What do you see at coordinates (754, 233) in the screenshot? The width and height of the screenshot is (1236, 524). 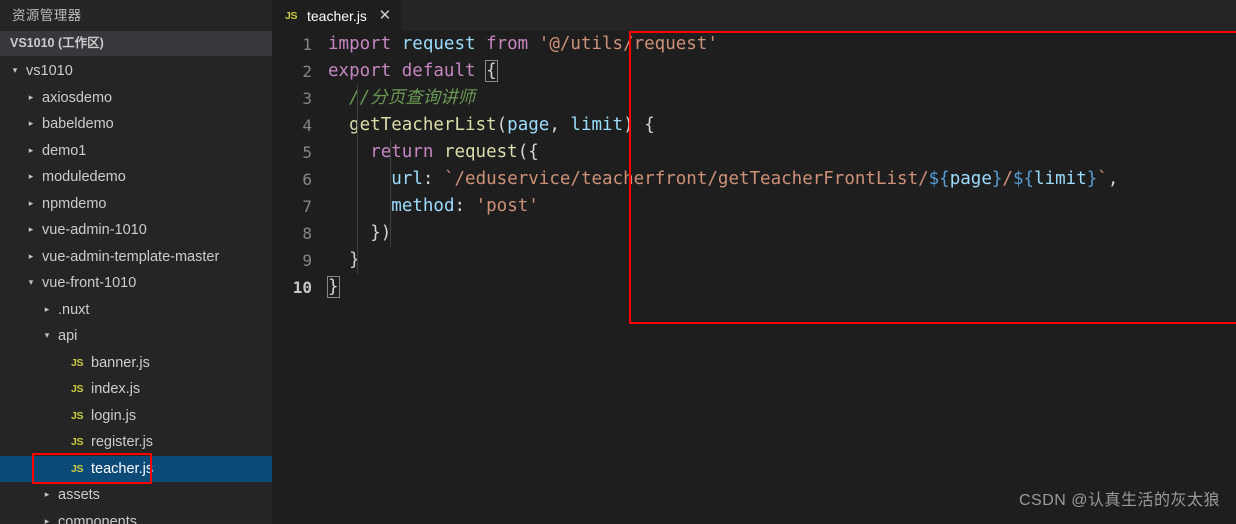 I see `code-line: 8 })` at bounding box center [754, 233].